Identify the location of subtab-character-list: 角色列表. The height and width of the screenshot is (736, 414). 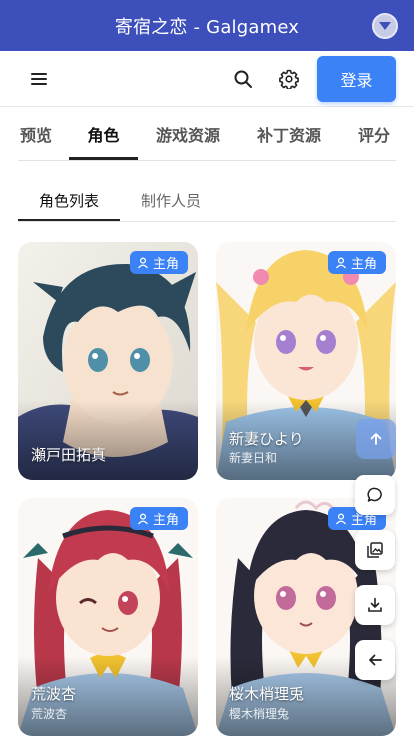
(69, 200).